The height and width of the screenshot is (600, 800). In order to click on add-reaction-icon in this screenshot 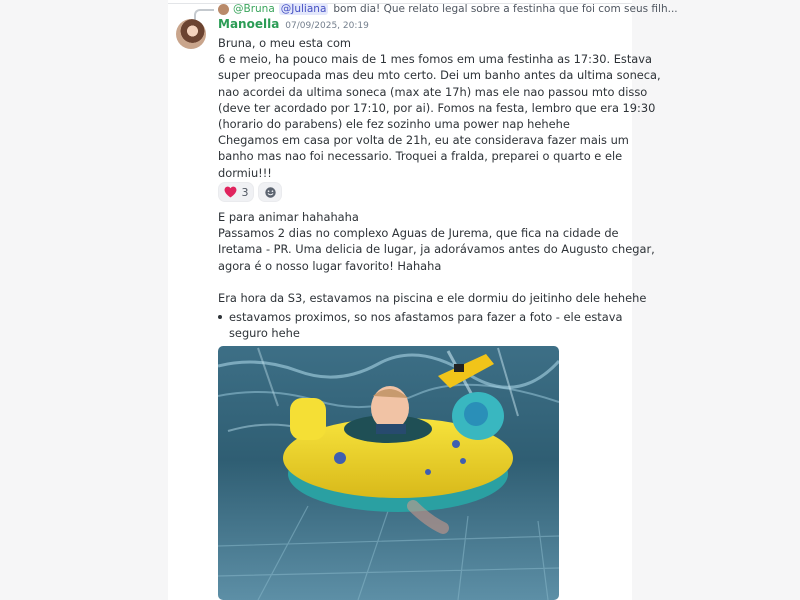, I will do `click(270, 192)`.